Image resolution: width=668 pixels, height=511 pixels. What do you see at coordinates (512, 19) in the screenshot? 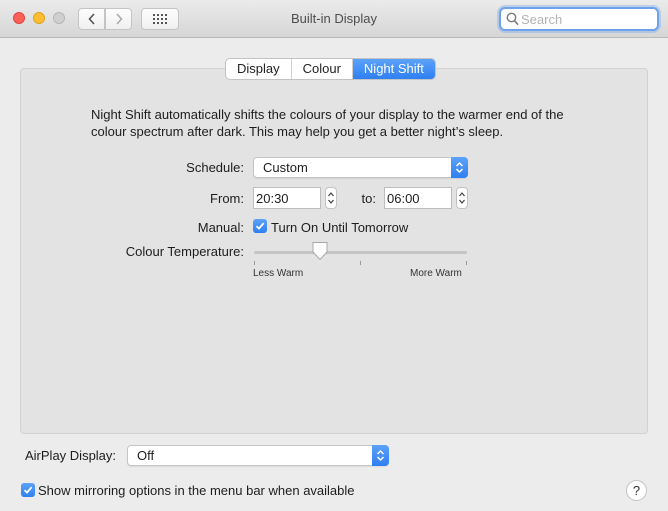
I see `search-icon` at bounding box center [512, 19].